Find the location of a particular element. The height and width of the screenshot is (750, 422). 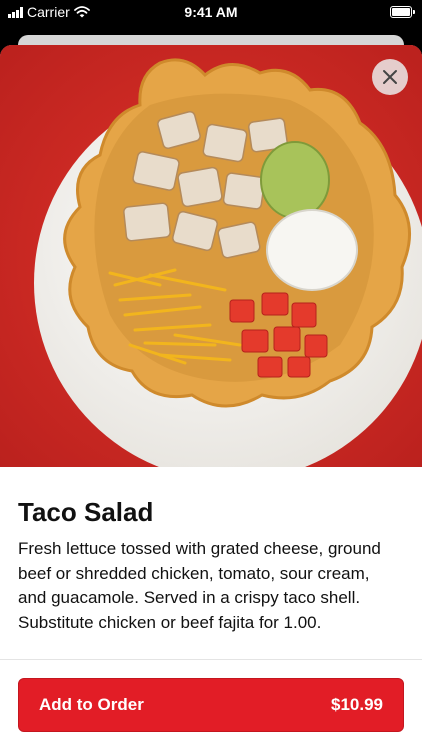

item-title: Taco Salad is located at coordinates (86, 512).